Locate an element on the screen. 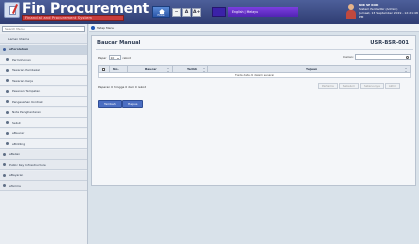  sidebar-item: Nota Penghantaran is located at coordinates (43, 112).